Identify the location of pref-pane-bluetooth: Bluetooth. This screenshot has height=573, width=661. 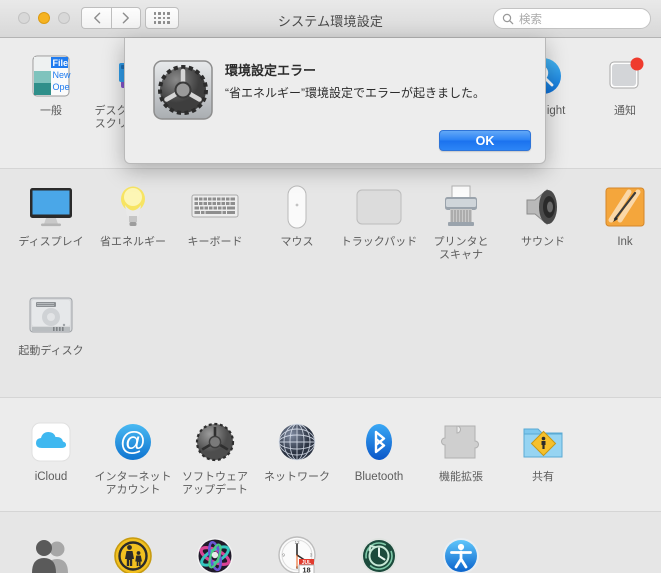
(379, 453).